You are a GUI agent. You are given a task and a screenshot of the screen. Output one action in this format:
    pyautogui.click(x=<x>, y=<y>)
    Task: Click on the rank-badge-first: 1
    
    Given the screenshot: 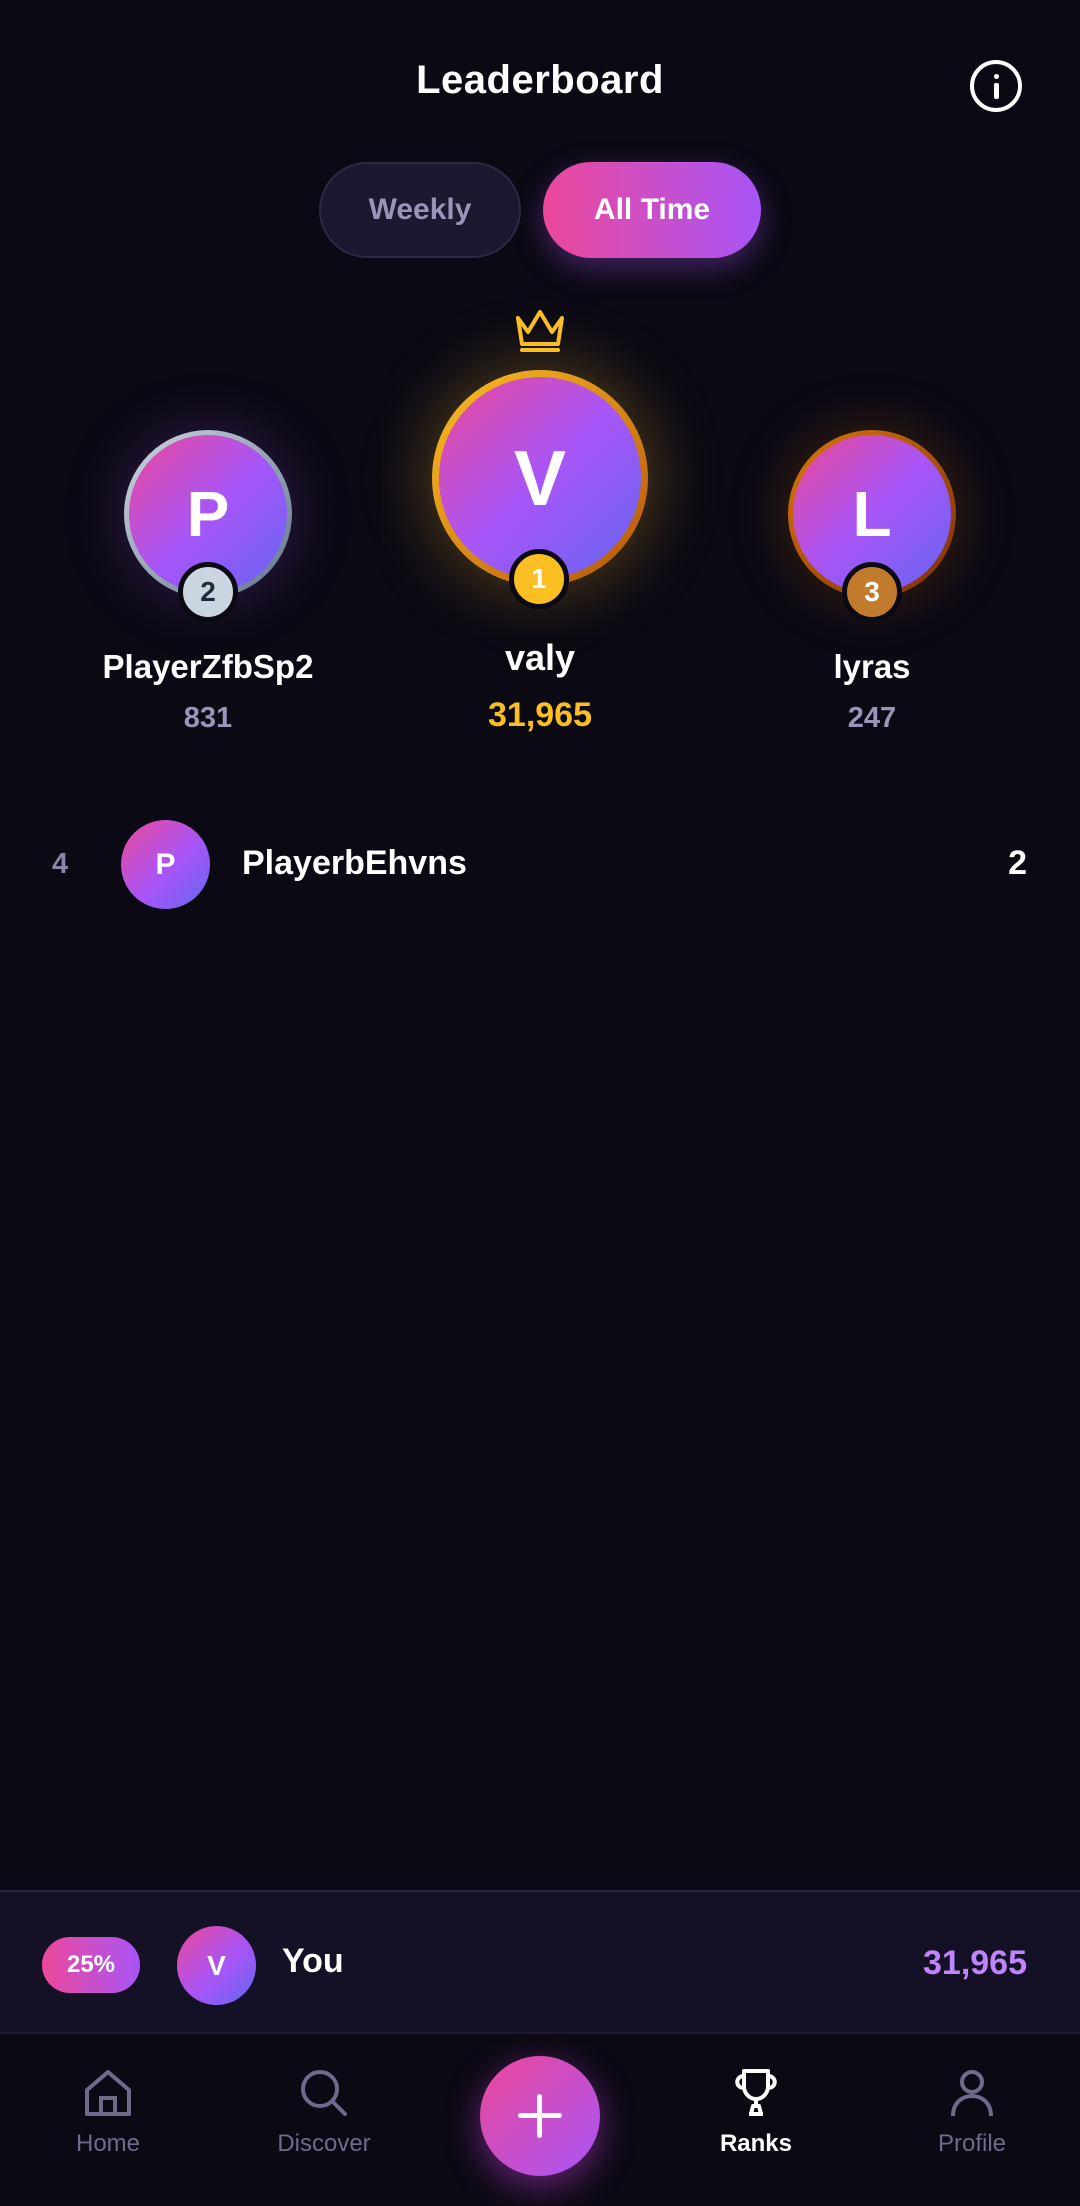 What is the action you would take?
    pyautogui.click(x=539, y=579)
    